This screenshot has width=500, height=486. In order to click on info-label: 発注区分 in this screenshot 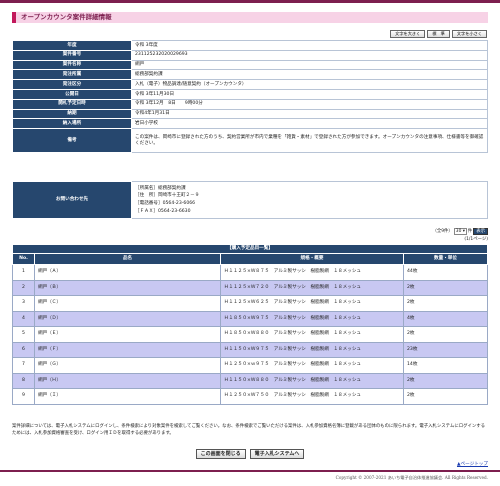, I will do `click(72, 84)`.